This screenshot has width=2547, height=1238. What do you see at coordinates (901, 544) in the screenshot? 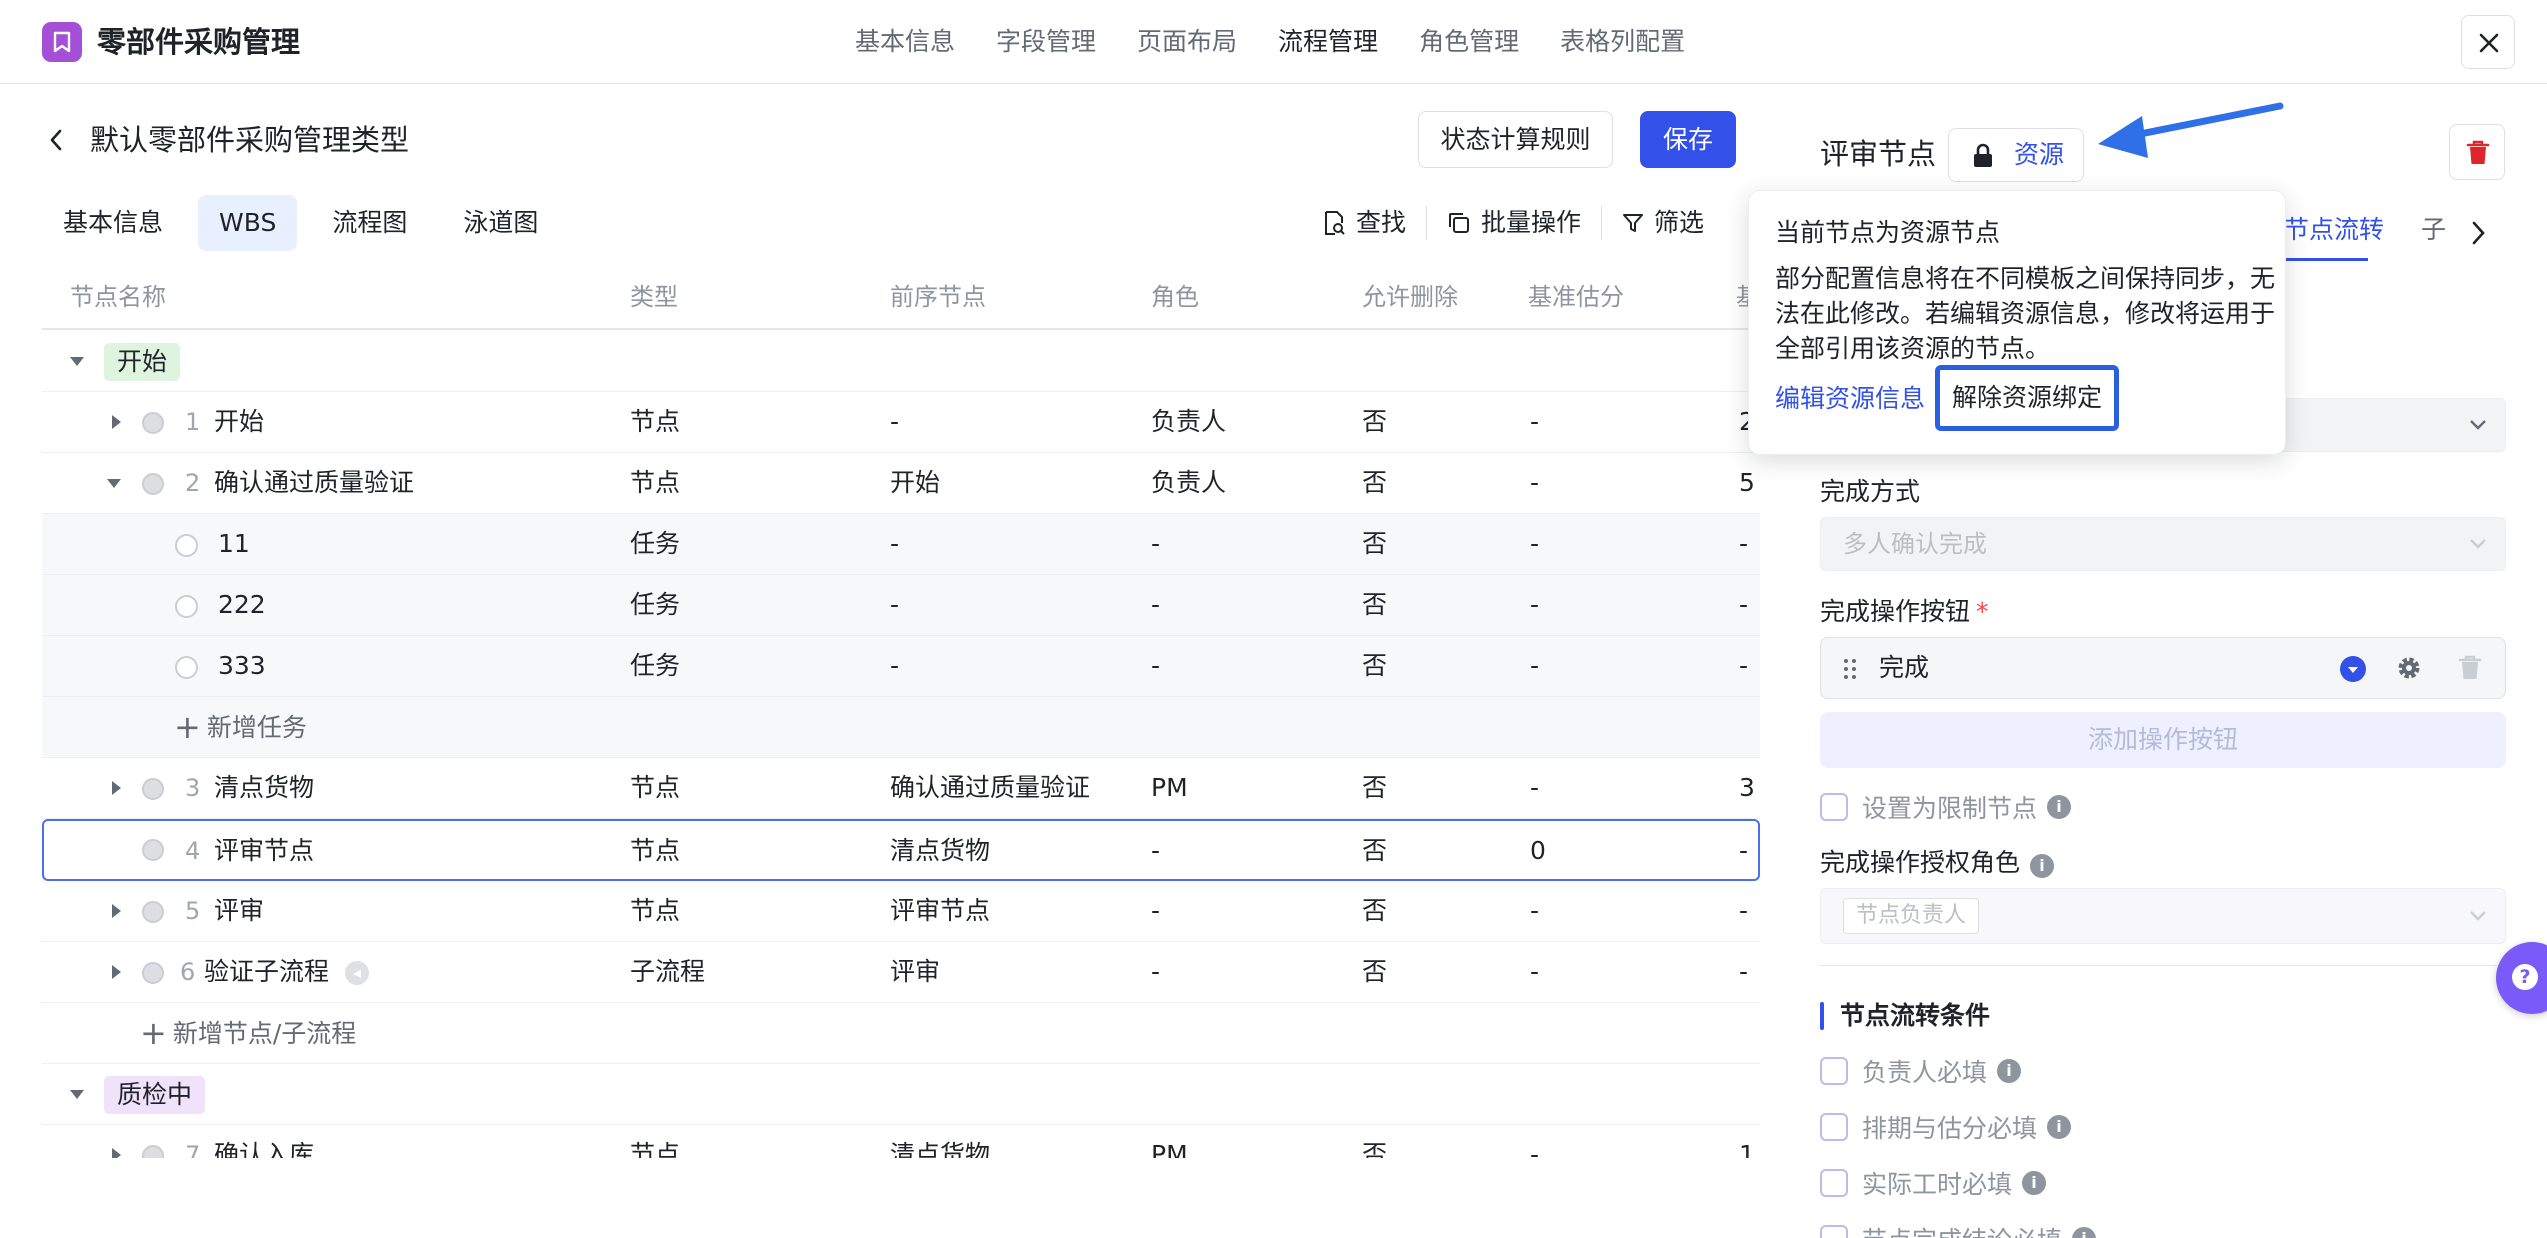
I see `task-row: 11 任务 - - 否 - -` at bounding box center [901, 544].